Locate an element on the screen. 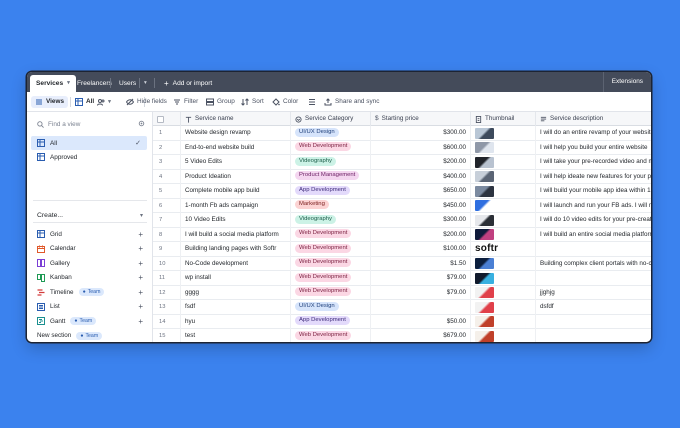 This screenshot has width=680, height=428. starting-price-cell: $50.00 is located at coordinates (421, 321).